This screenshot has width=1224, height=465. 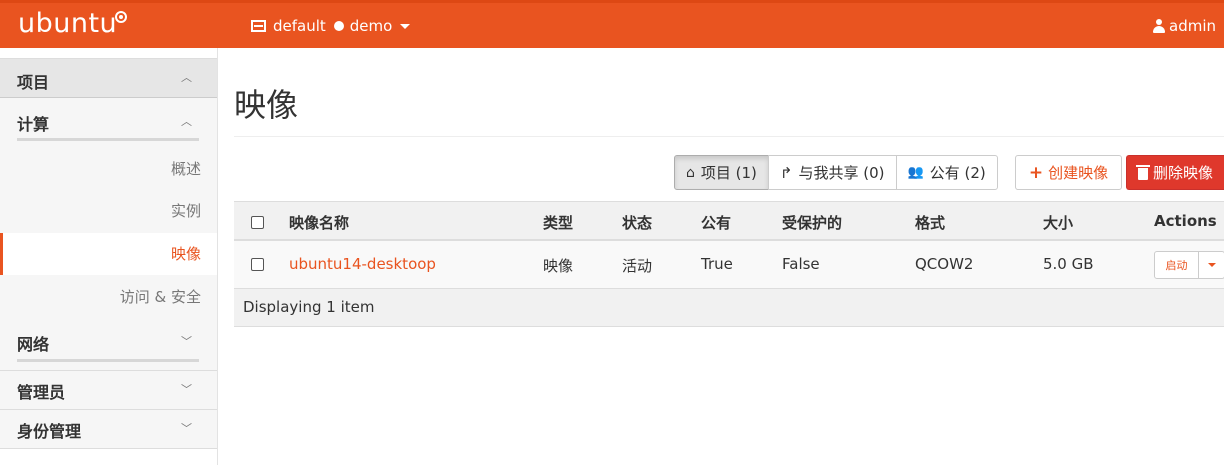 What do you see at coordinates (266, 105) in the screenshot?
I see `page-title: 映像` at bounding box center [266, 105].